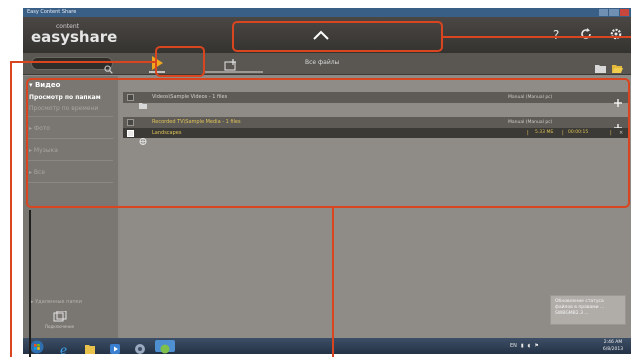  Describe the element at coordinates (337, 36) in the screenshot. I see `header-callout-box` at that location.